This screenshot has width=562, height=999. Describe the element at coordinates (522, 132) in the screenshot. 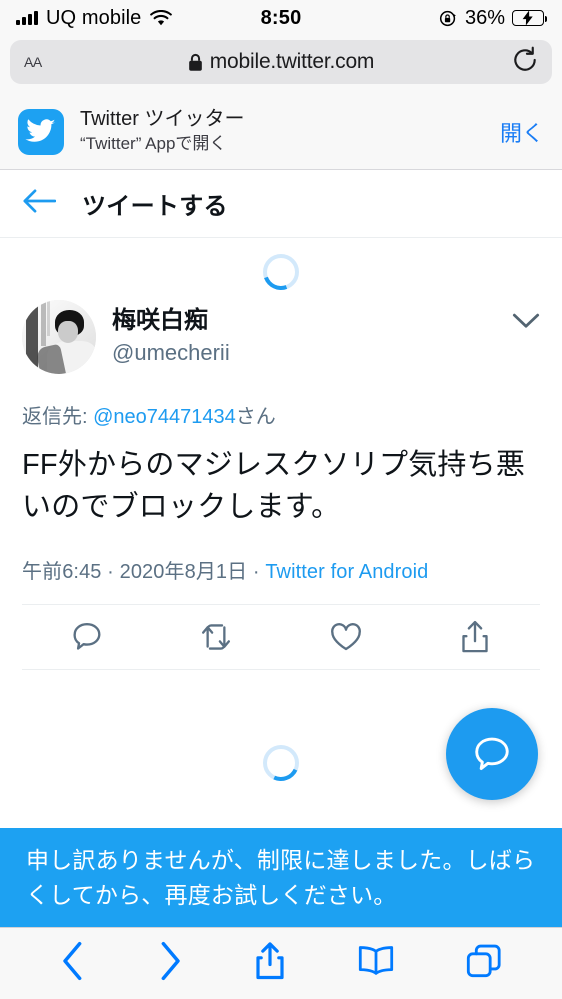

I see `app-banner-open-button: 開く` at that location.